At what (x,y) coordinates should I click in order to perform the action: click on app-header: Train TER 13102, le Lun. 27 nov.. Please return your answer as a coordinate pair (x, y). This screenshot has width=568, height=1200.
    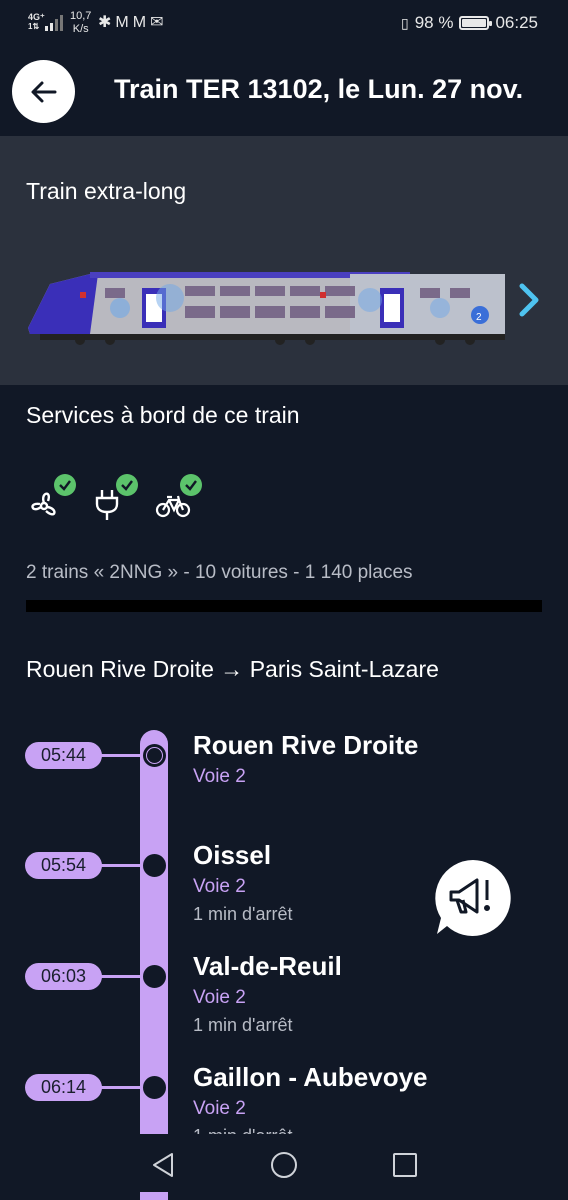
    Looking at the image, I should click on (284, 92).